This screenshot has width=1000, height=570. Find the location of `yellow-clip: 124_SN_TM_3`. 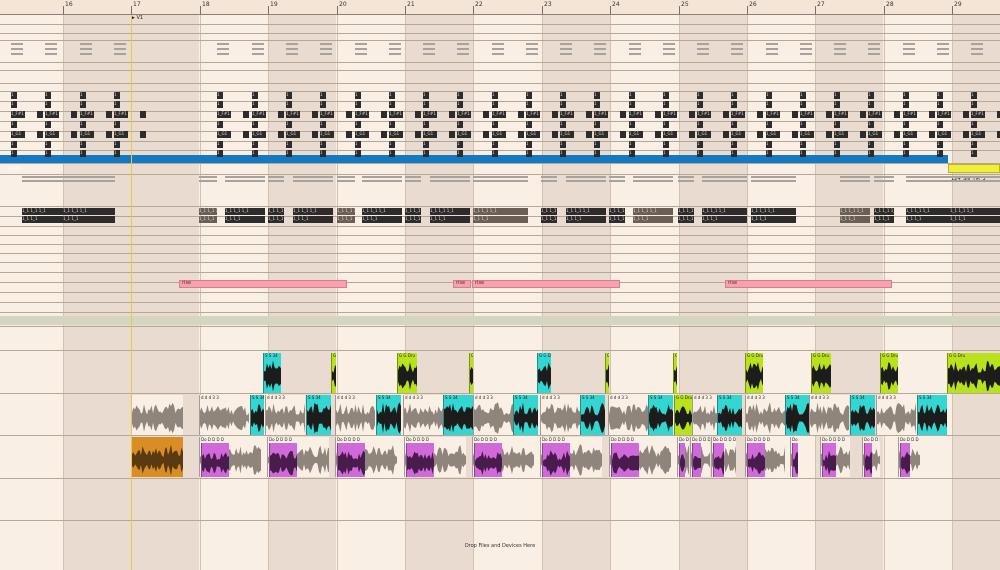

yellow-clip: 124_SN_TM_3 is located at coordinates (974, 173).